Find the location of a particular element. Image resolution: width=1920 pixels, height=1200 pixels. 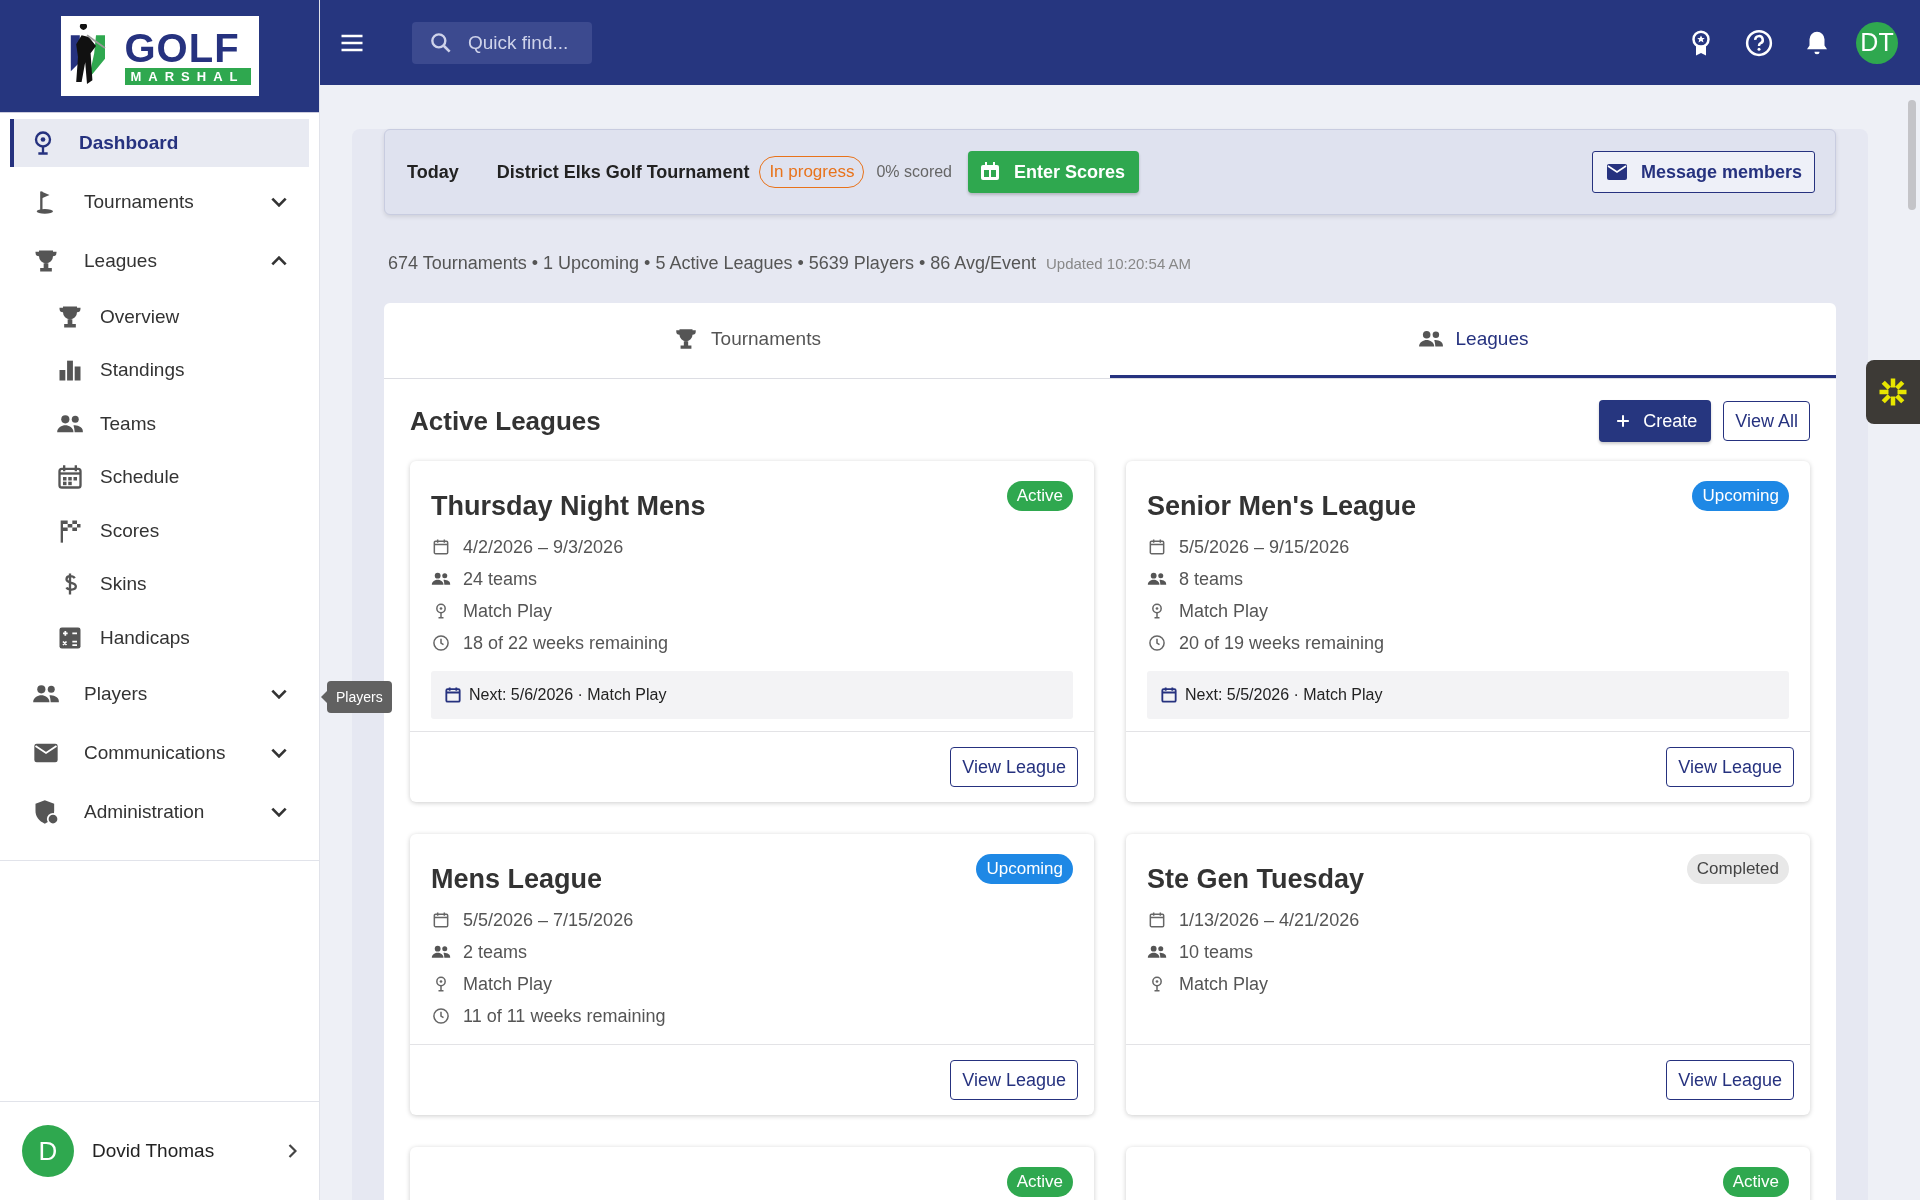

today-banner: Today District Elks Golf Tournament In progress 0% scored Enter Scores Message members is located at coordinates (1110, 172).